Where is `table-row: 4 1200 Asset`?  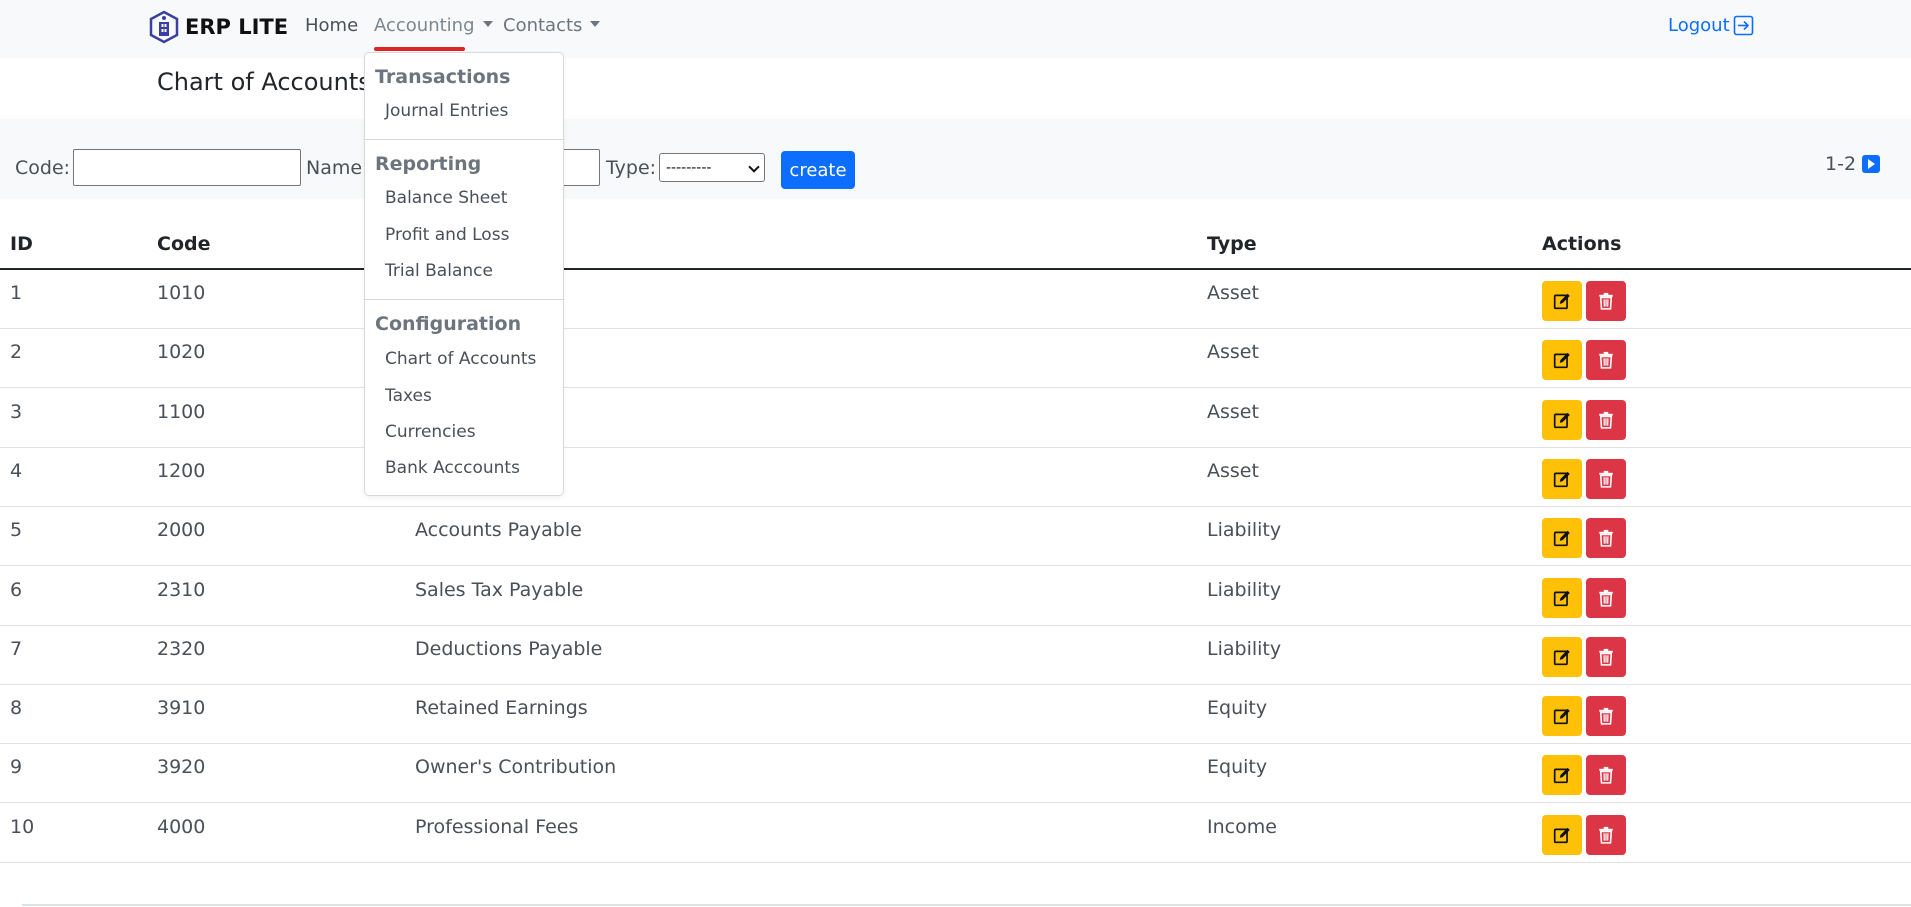 table-row: 4 1200 Asset is located at coordinates (955, 477).